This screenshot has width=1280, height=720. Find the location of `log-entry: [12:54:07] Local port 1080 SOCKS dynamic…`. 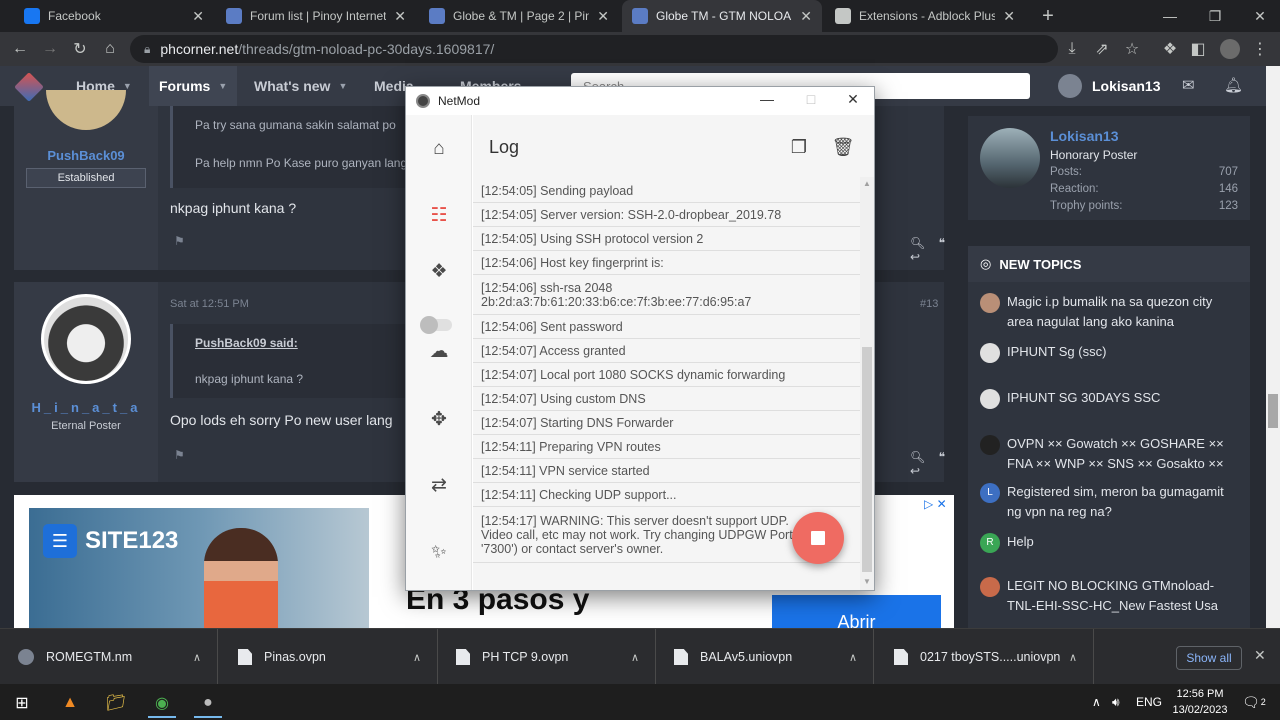

log-entry: [12:54:07] Local port 1080 SOCKS dynamic… is located at coordinates (666, 375).